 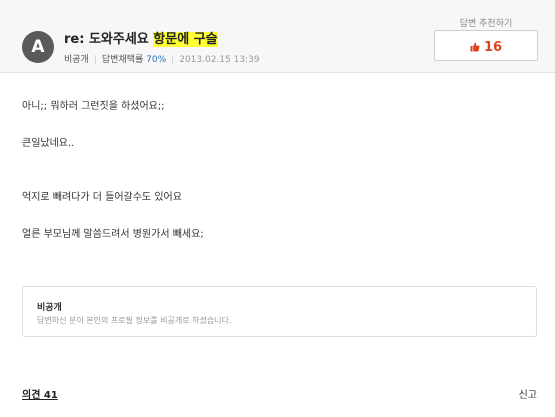 I want to click on title-text: re: 도와주세요, so click(x=109, y=39).